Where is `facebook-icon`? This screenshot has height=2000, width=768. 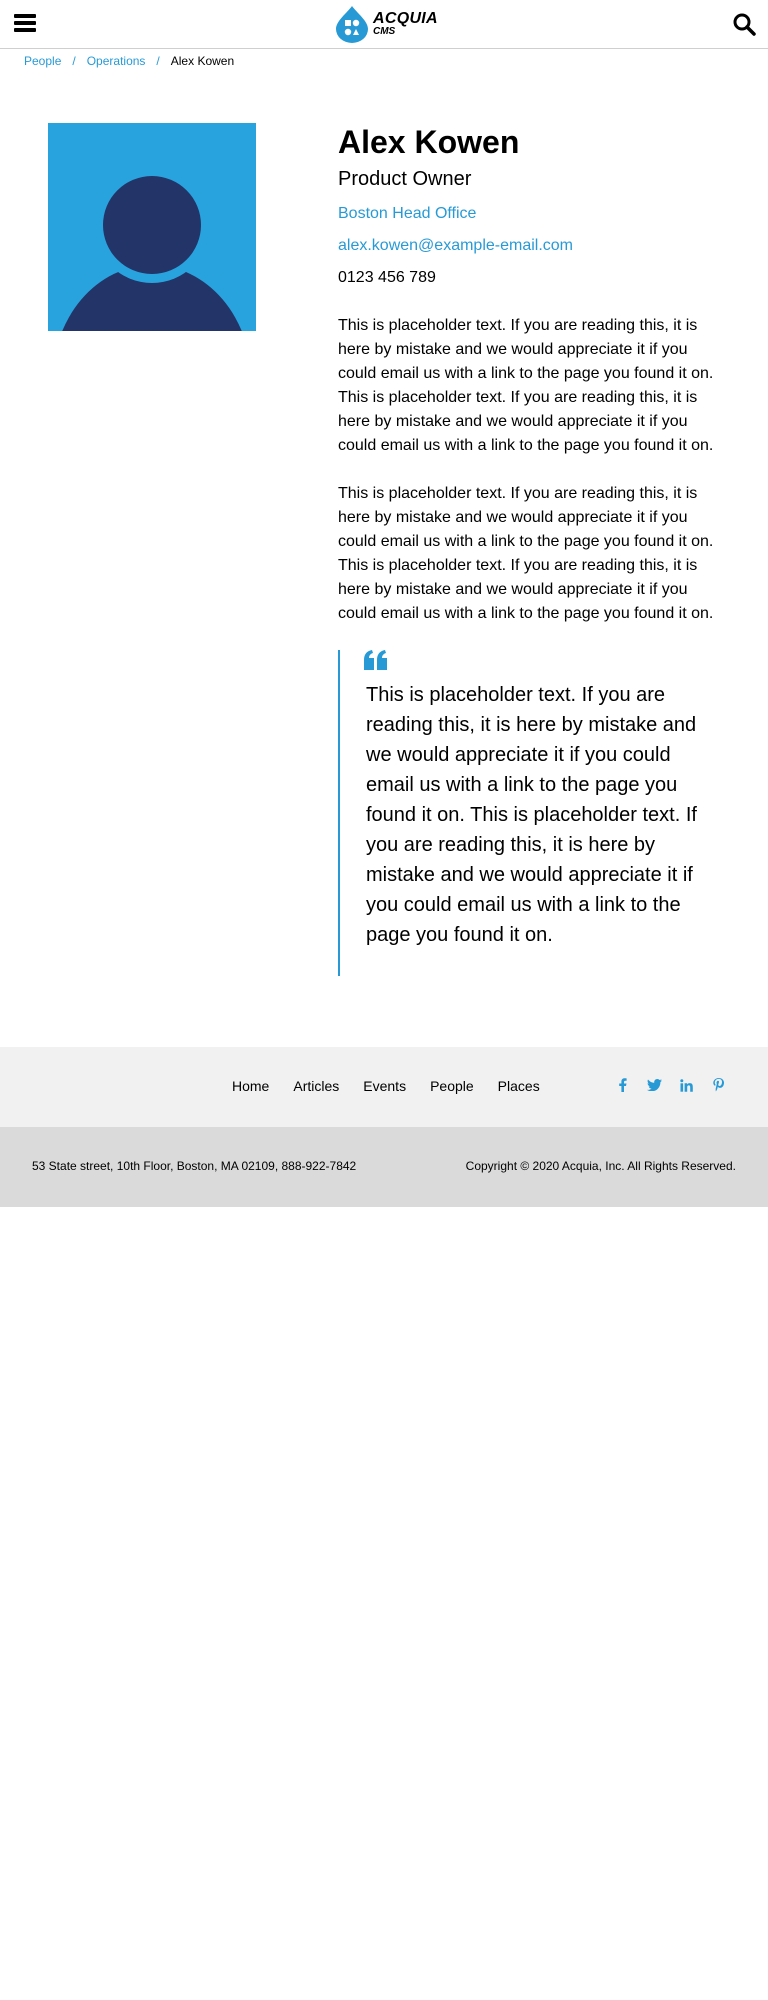 facebook-icon is located at coordinates (622, 1085).